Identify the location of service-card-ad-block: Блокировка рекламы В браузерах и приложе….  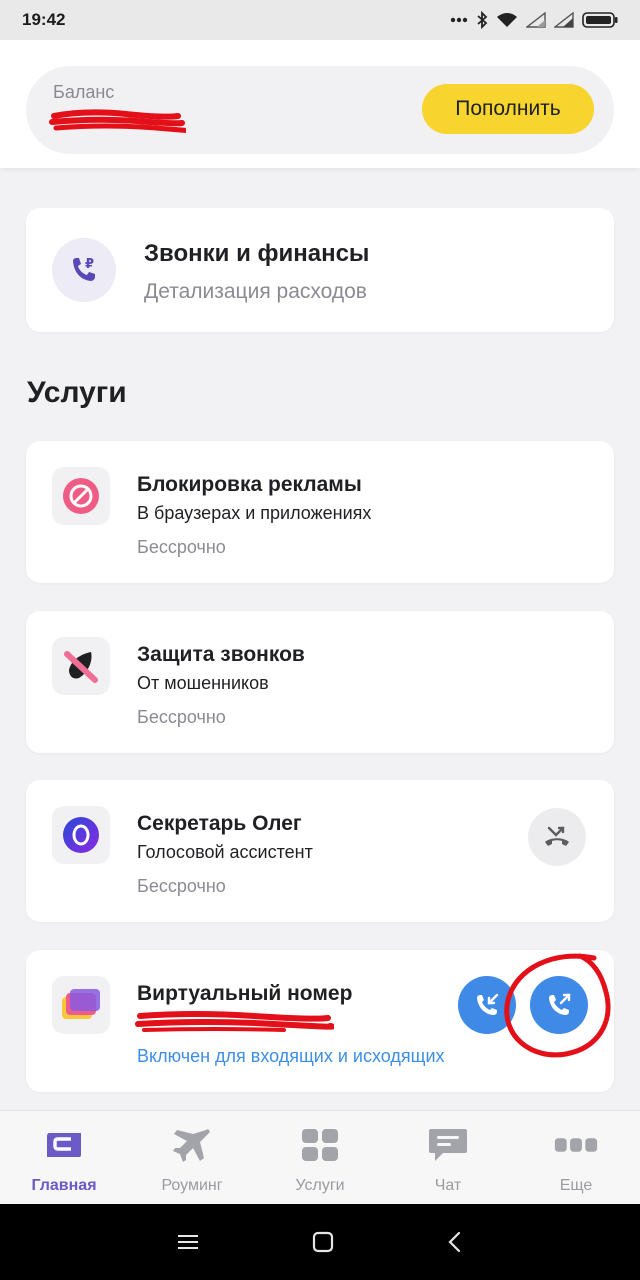
(320, 512).